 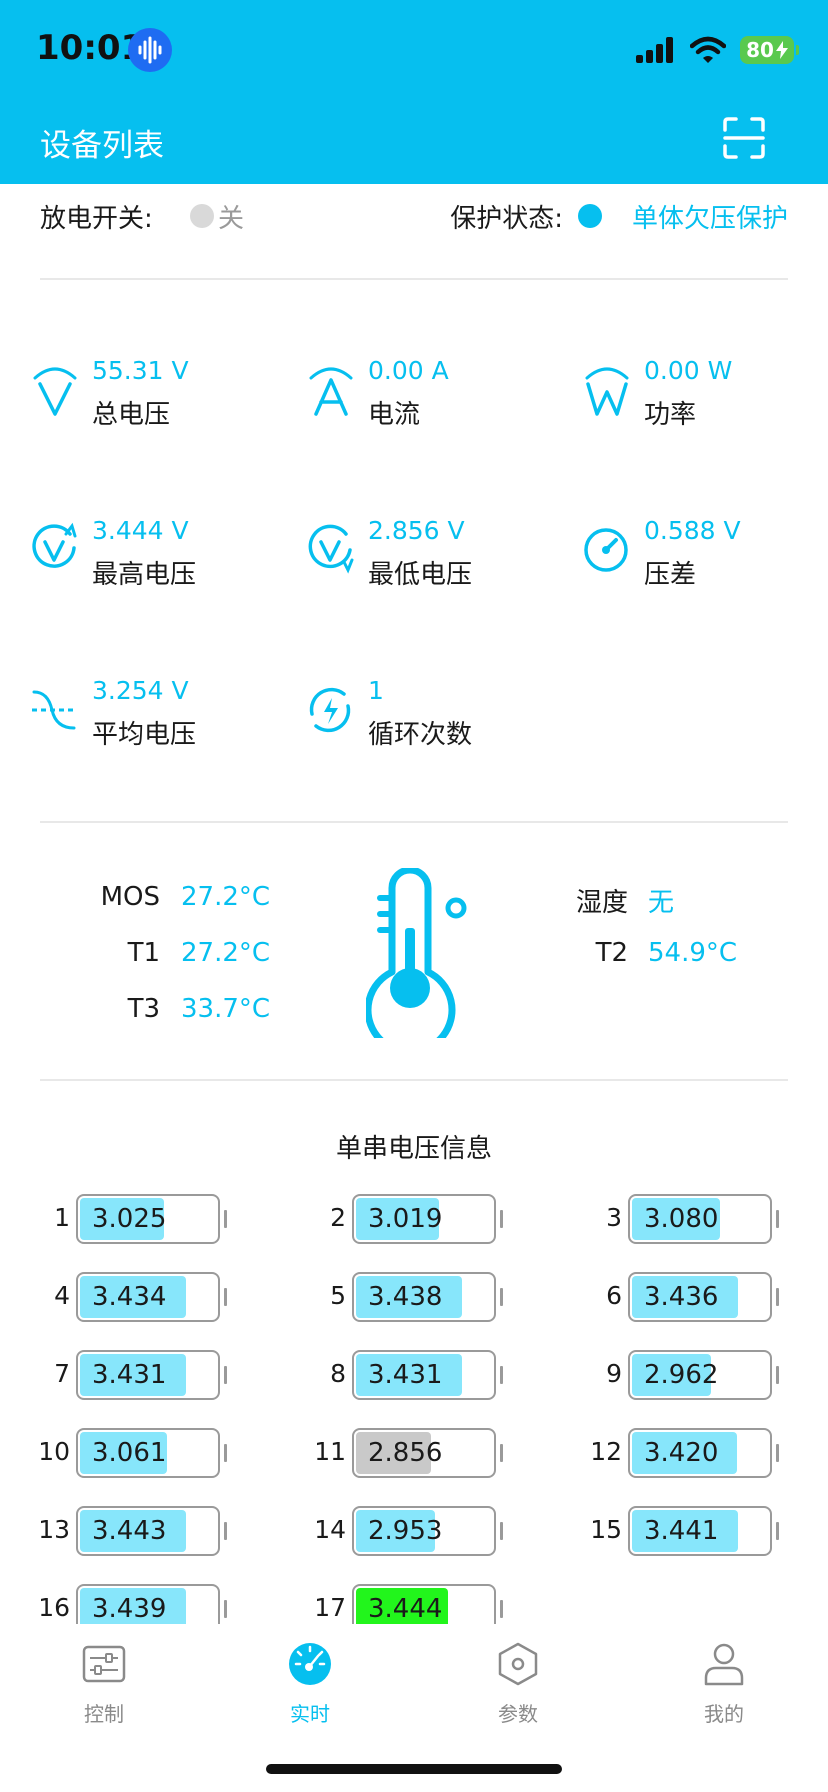 I want to click on metric-value: 55.31 V, so click(x=140, y=370).